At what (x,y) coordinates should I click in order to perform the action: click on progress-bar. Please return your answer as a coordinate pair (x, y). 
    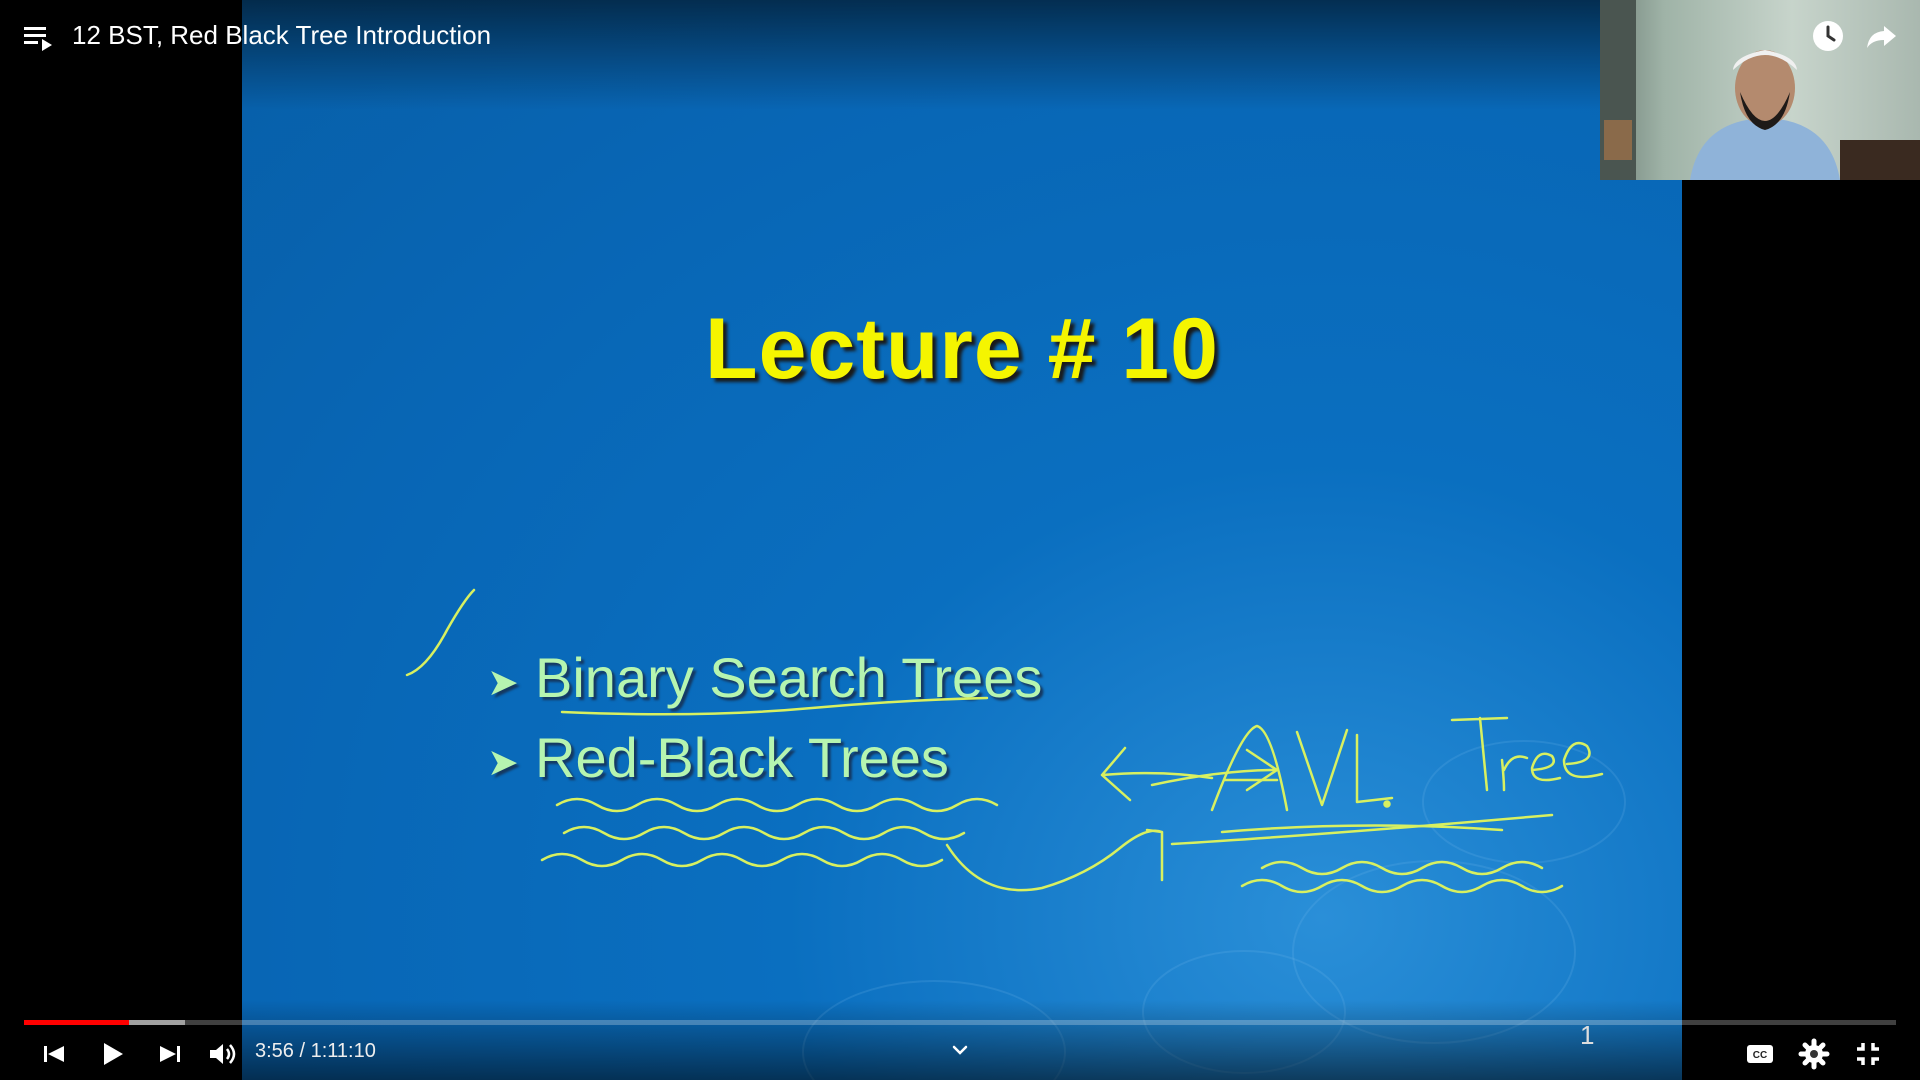
    Looking at the image, I should click on (960, 1022).